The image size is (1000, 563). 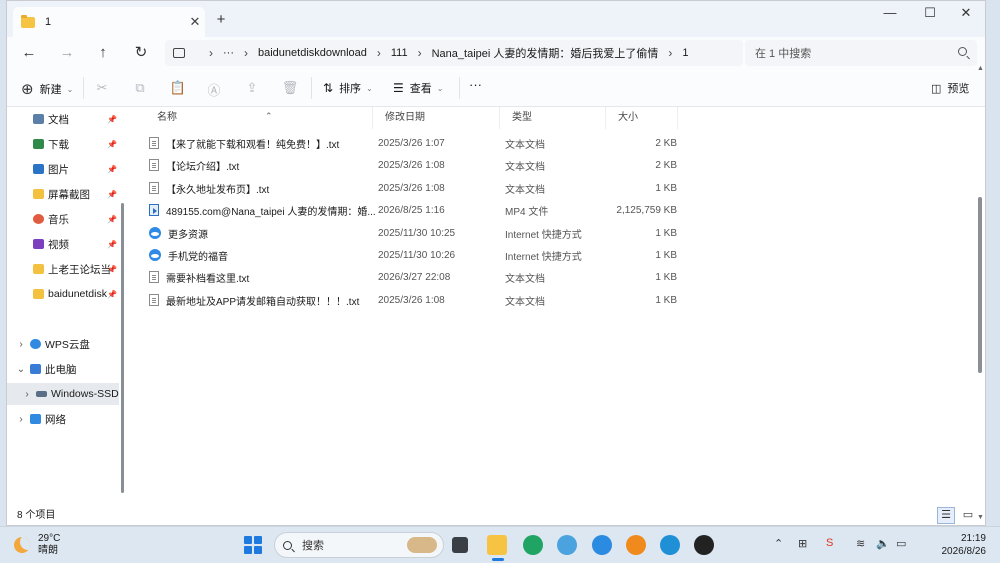 I want to click on file-row: 【永久地址发布页】.txt 2025/3/26 1:08 文本文档 1 KB, so click(x=415, y=188).